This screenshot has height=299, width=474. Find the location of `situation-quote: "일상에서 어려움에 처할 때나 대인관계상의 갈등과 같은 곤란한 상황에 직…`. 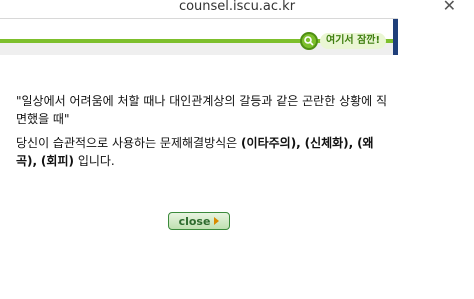

situation-quote: "일상에서 어려움에 처할 때나 대인관계상의 갈등과 같은 곤란한 상황에 직… is located at coordinates (202, 110).